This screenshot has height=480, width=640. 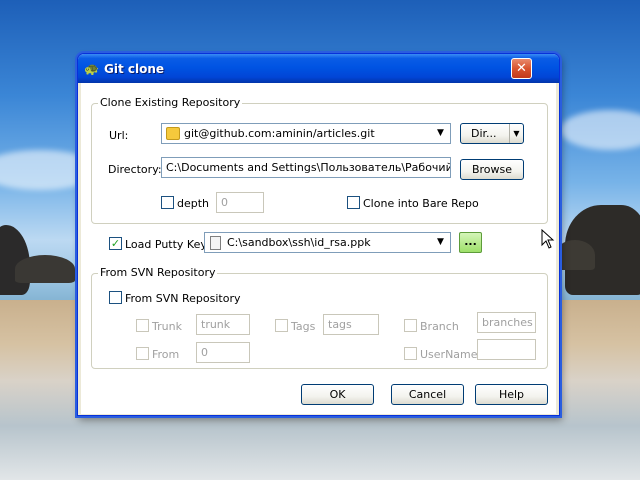 What do you see at coordinates (421, 203) in the screenshot?
I see `bare-repo-label: Clone into Bare Repo` at bounding box center [421, 203].